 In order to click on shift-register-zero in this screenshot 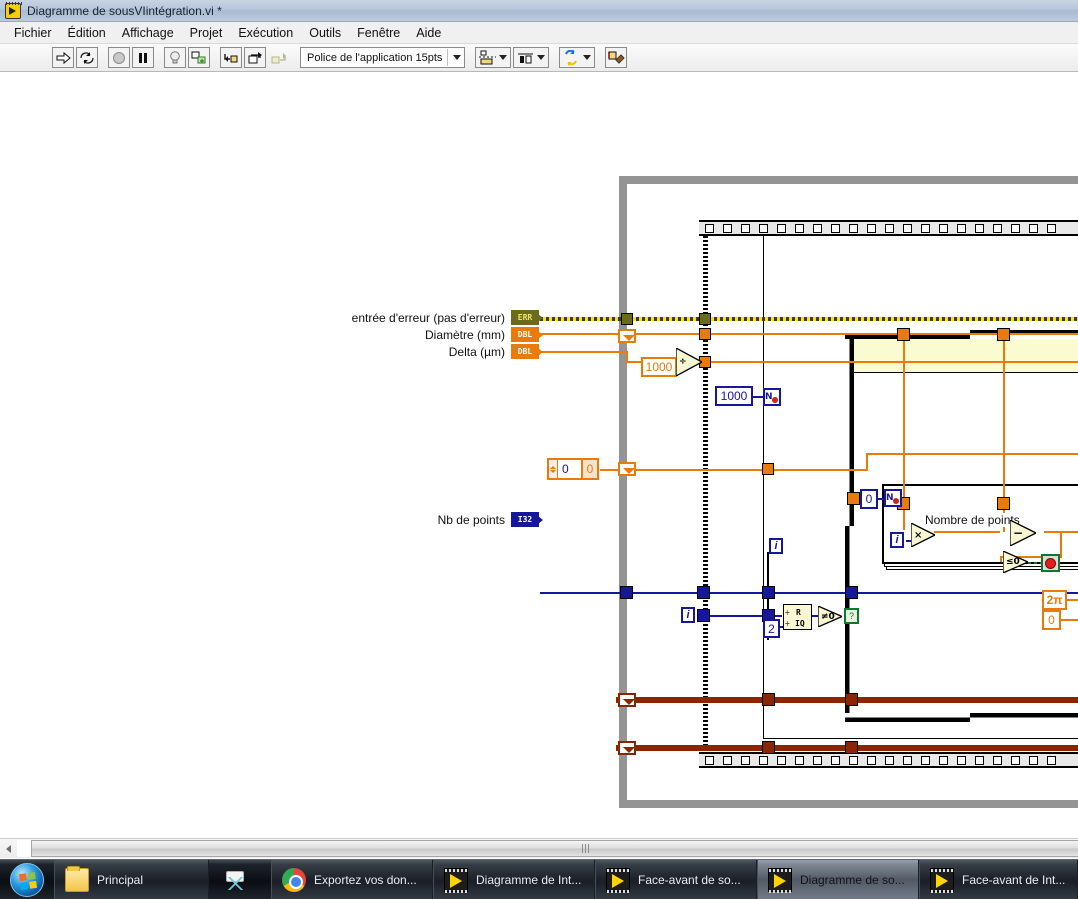, I will do `click(627, 469)`.